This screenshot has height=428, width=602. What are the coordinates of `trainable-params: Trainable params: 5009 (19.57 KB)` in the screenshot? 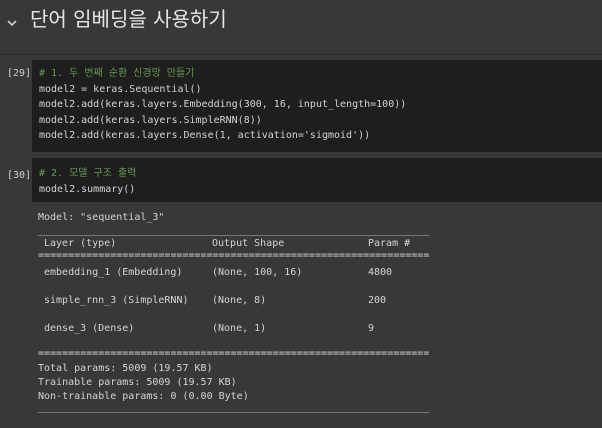 It's located at (137, 382).